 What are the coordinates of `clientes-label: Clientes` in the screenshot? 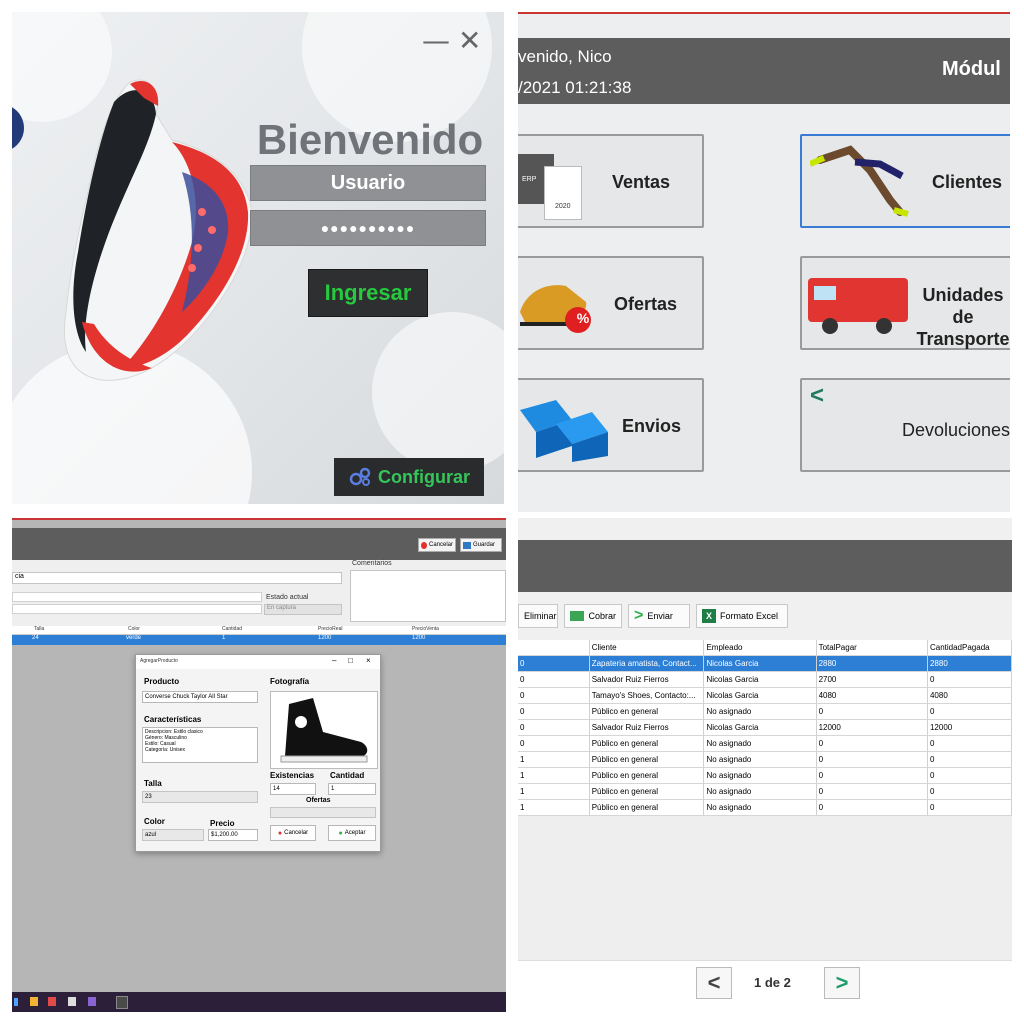 It's located at (967, 182).